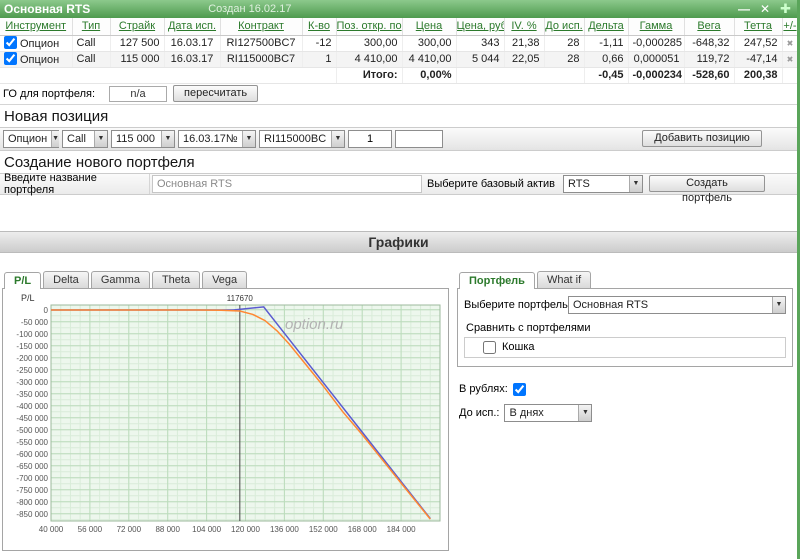 This screenshot has width=800, height=559. What do you see at coordinates (85, 138) in the screenshot?
I see `type-select: Call ▼` at bounding box center [85, 138].